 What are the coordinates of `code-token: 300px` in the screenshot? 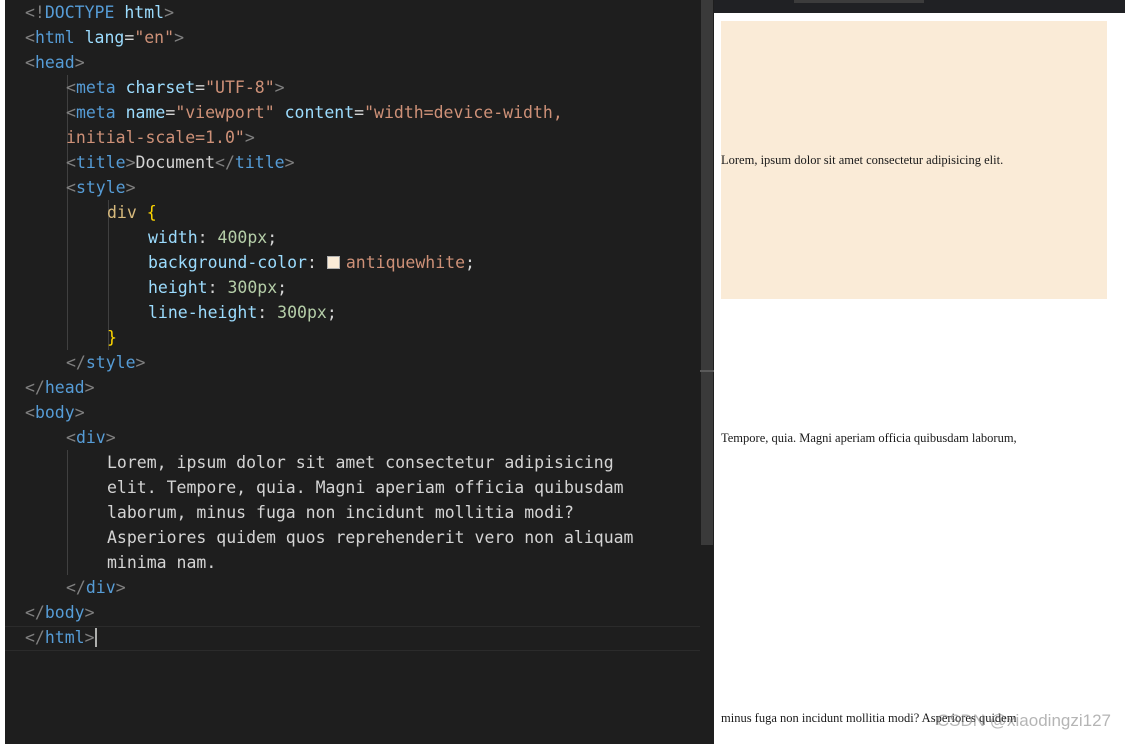 It's located at (252, 287).